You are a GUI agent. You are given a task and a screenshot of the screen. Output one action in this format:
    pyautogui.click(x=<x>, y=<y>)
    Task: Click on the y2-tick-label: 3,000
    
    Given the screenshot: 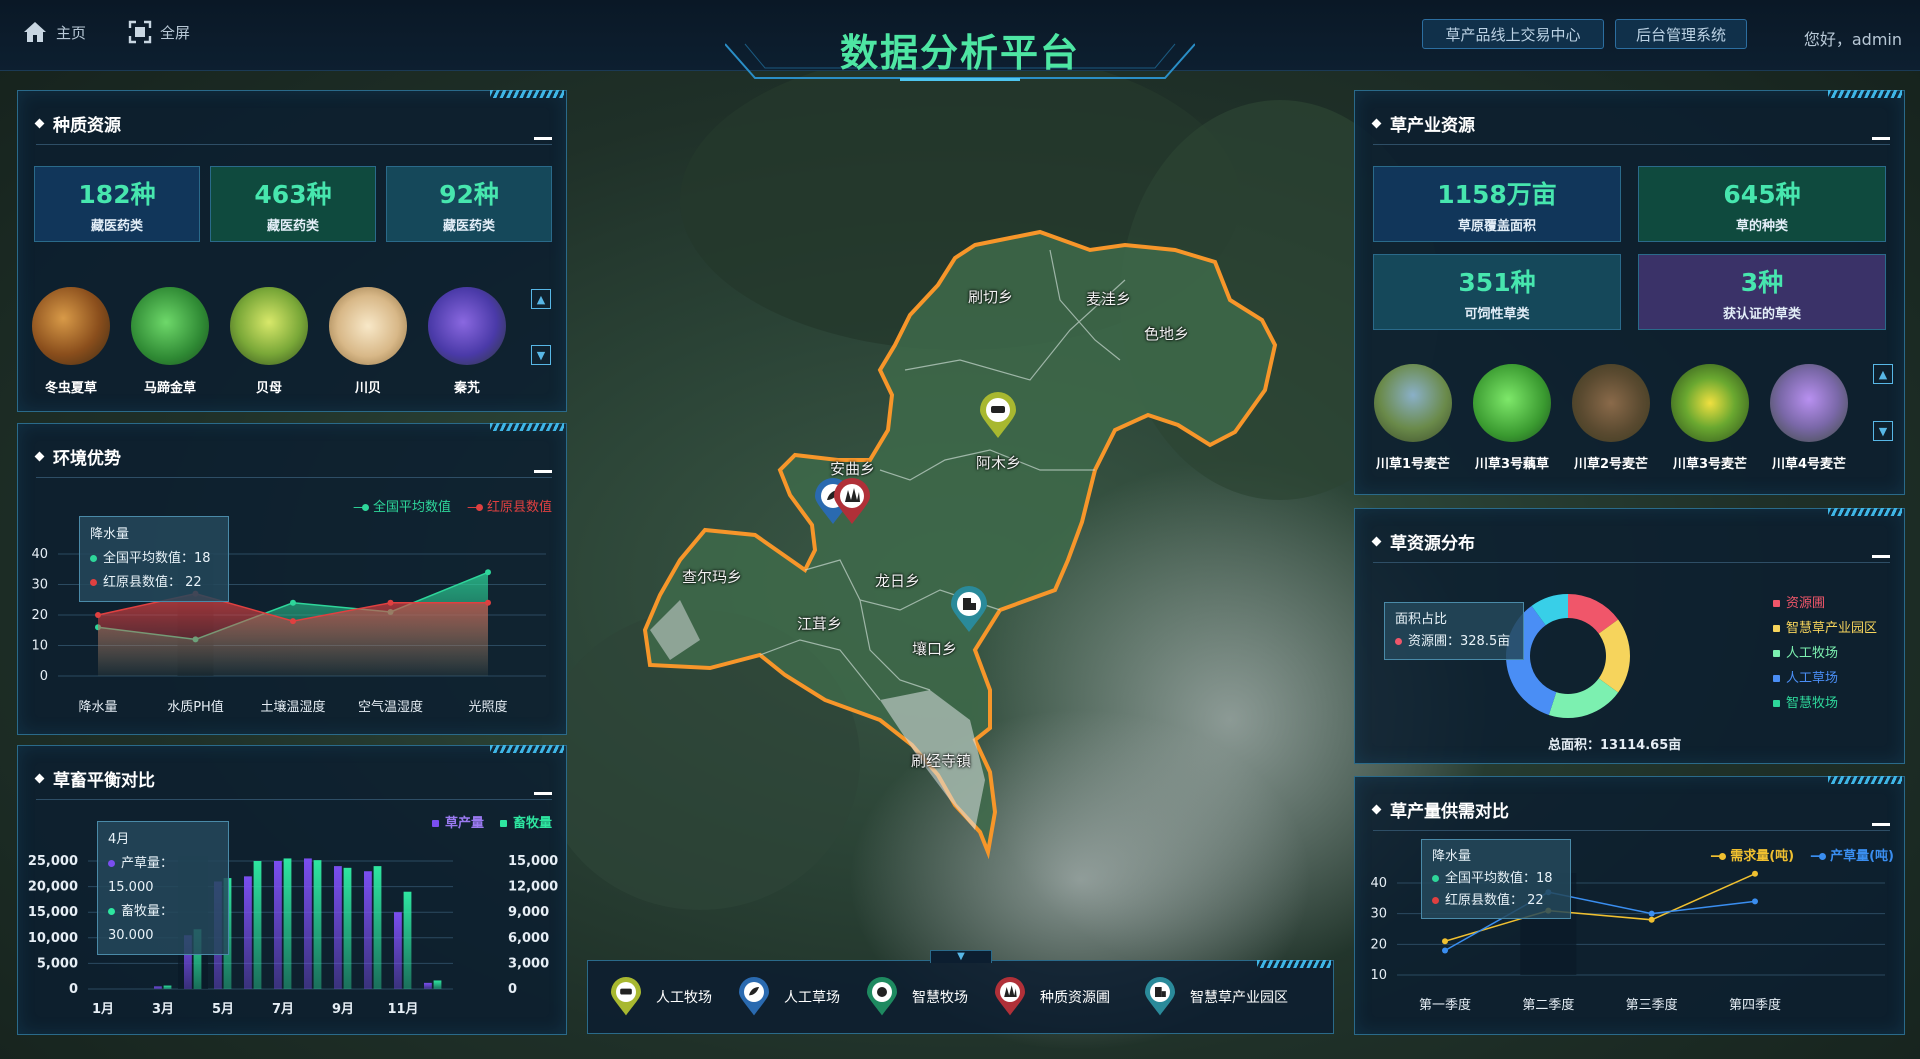 What is the action you would take?
    pyautogui.click(x=528, y=963)
    